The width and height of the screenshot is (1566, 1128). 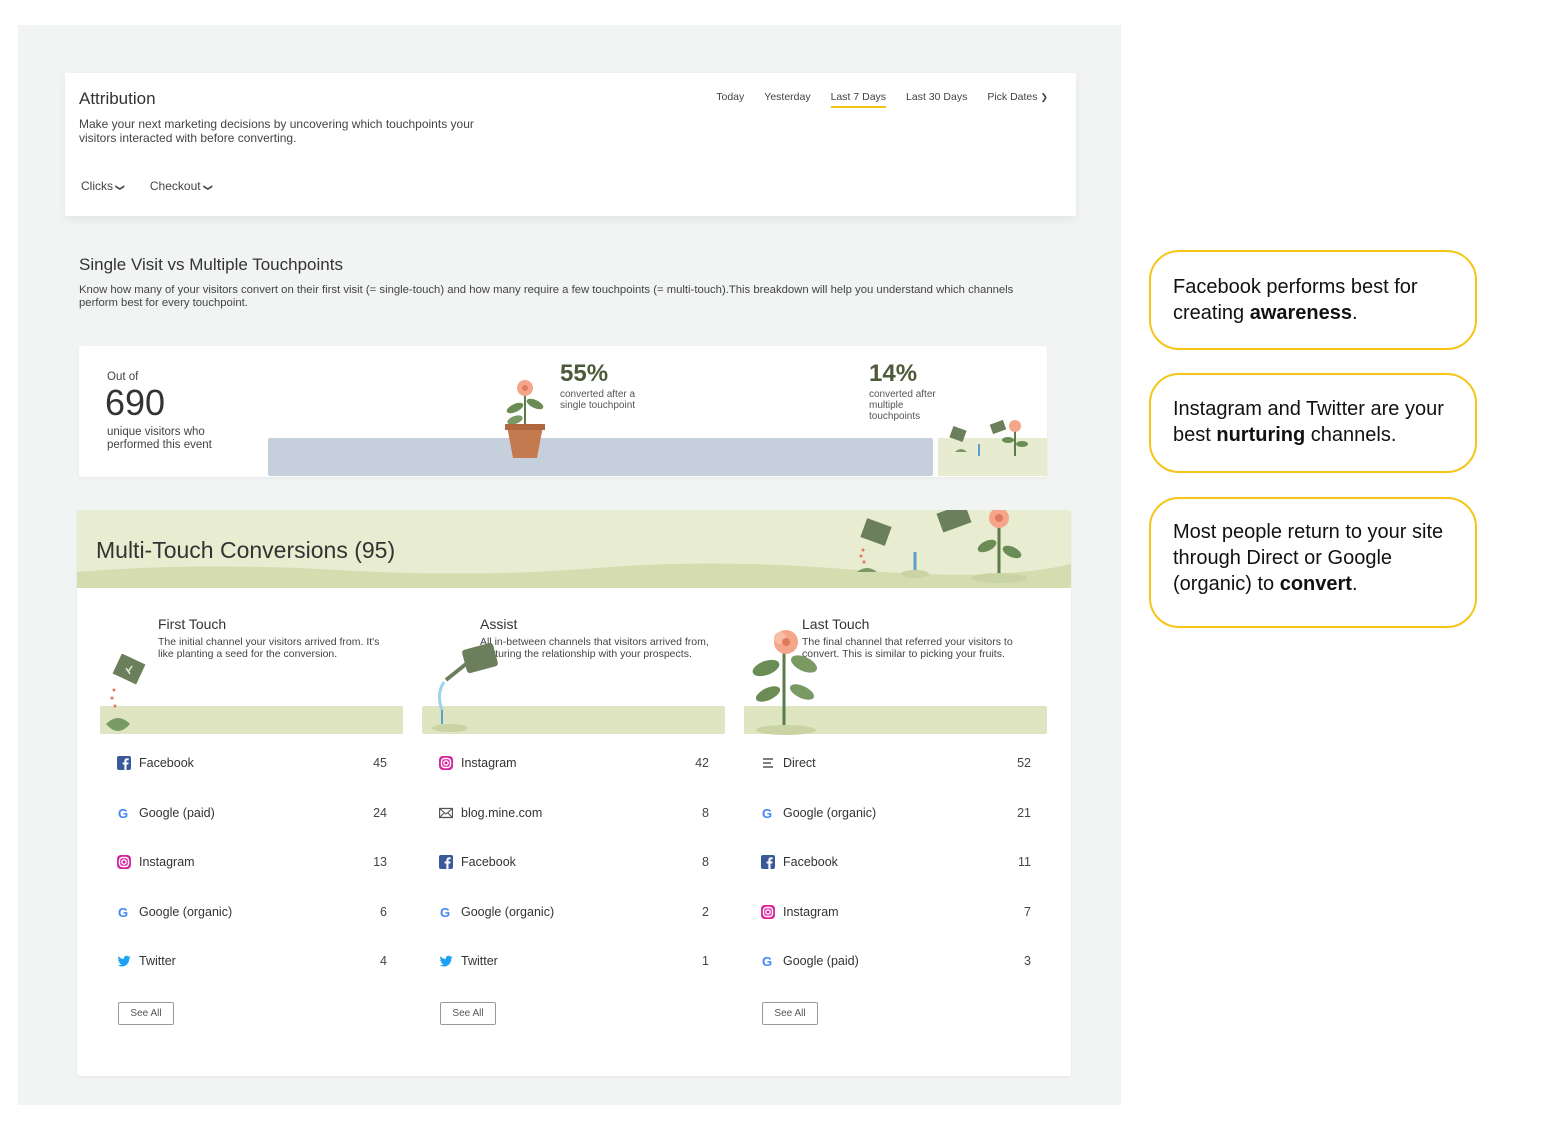 I want to click on channel-count: 13, so click(x=380, y=862).